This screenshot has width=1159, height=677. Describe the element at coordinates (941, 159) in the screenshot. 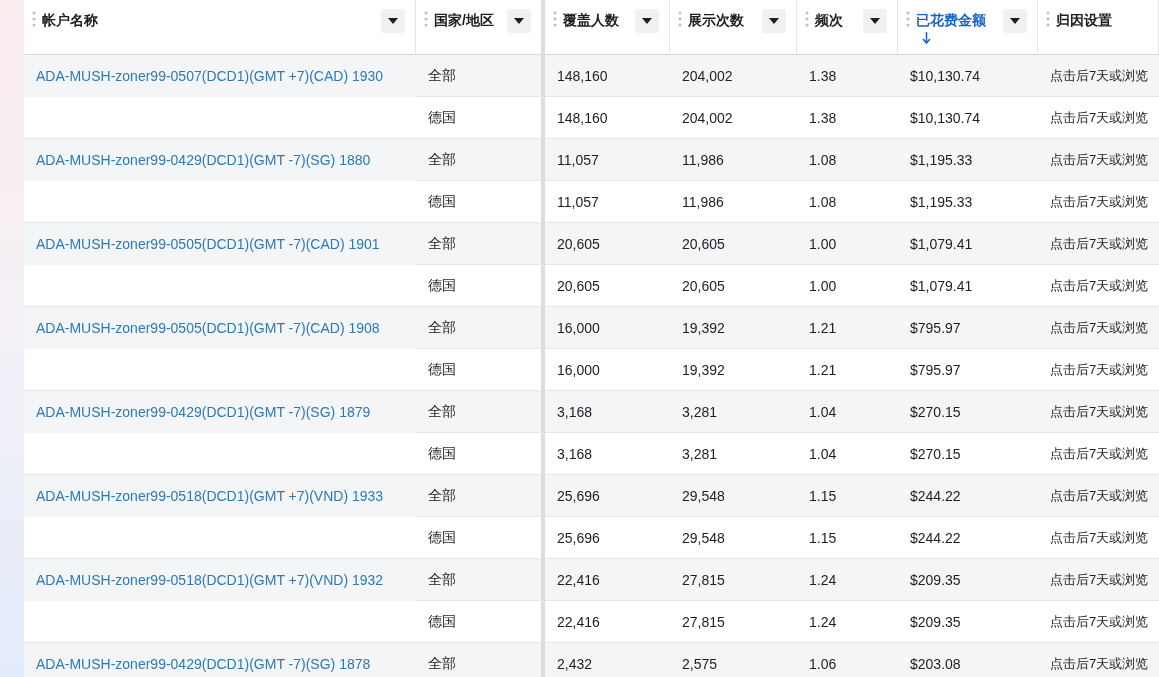

I see `table-cell: $1,195.33` at that location.